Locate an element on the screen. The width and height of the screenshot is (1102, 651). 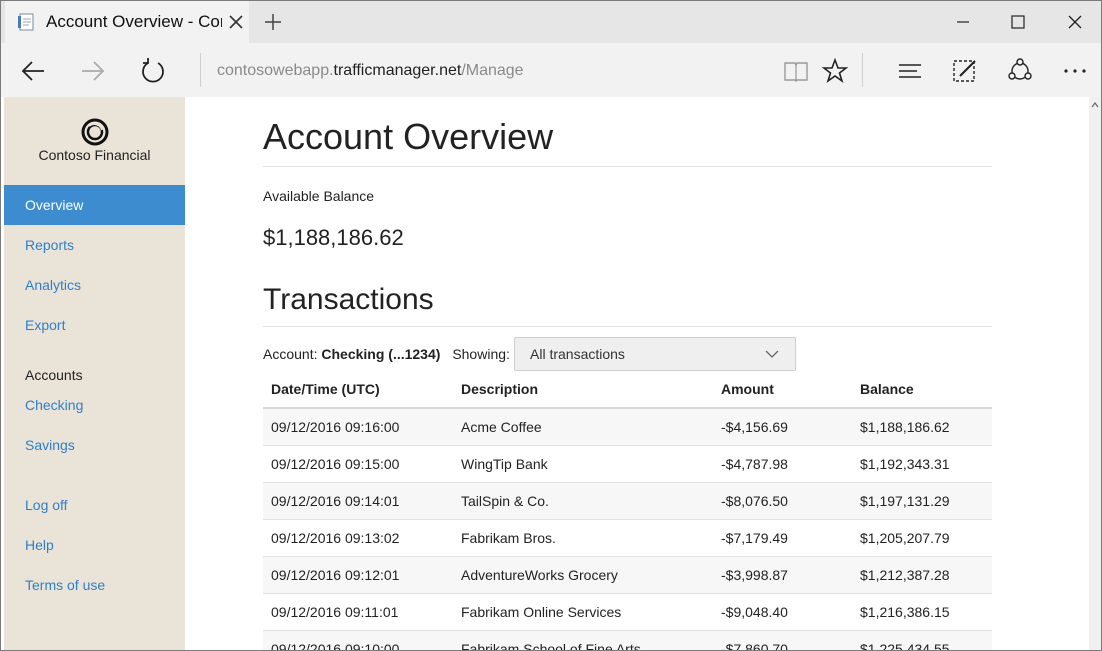
sidebar-item-terms: Terms of use is located at coordinates (94, 585).